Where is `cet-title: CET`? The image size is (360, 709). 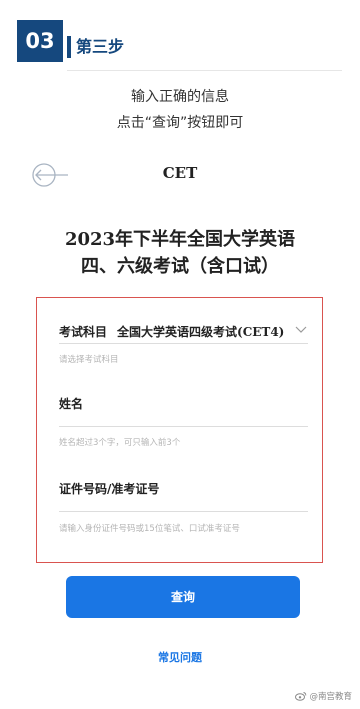
cet-title: CET is located at coordinates (180, 173).